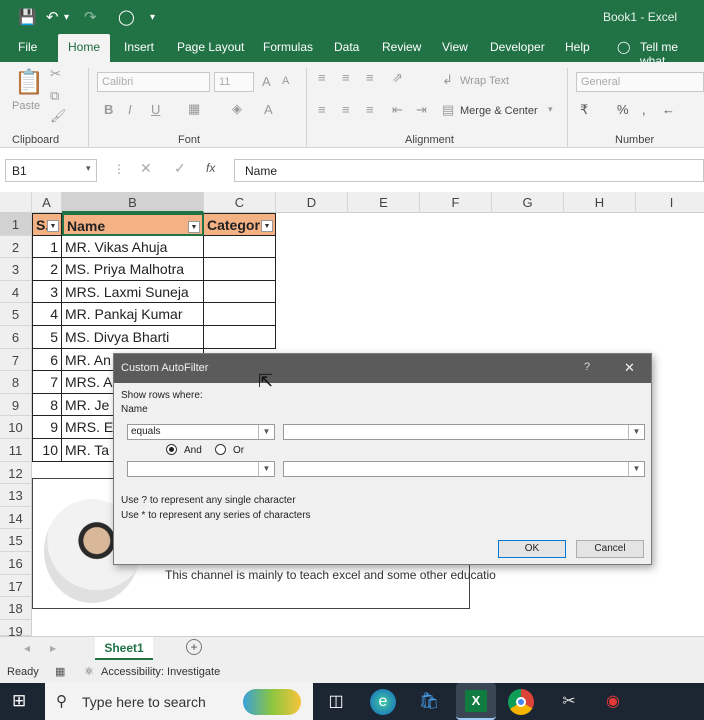 The height and width of the screenshot is (720, 704). Describe the element at coordinates (370, 77) in the screenshot. I see `align-bottom-icon: ≡` at that location.